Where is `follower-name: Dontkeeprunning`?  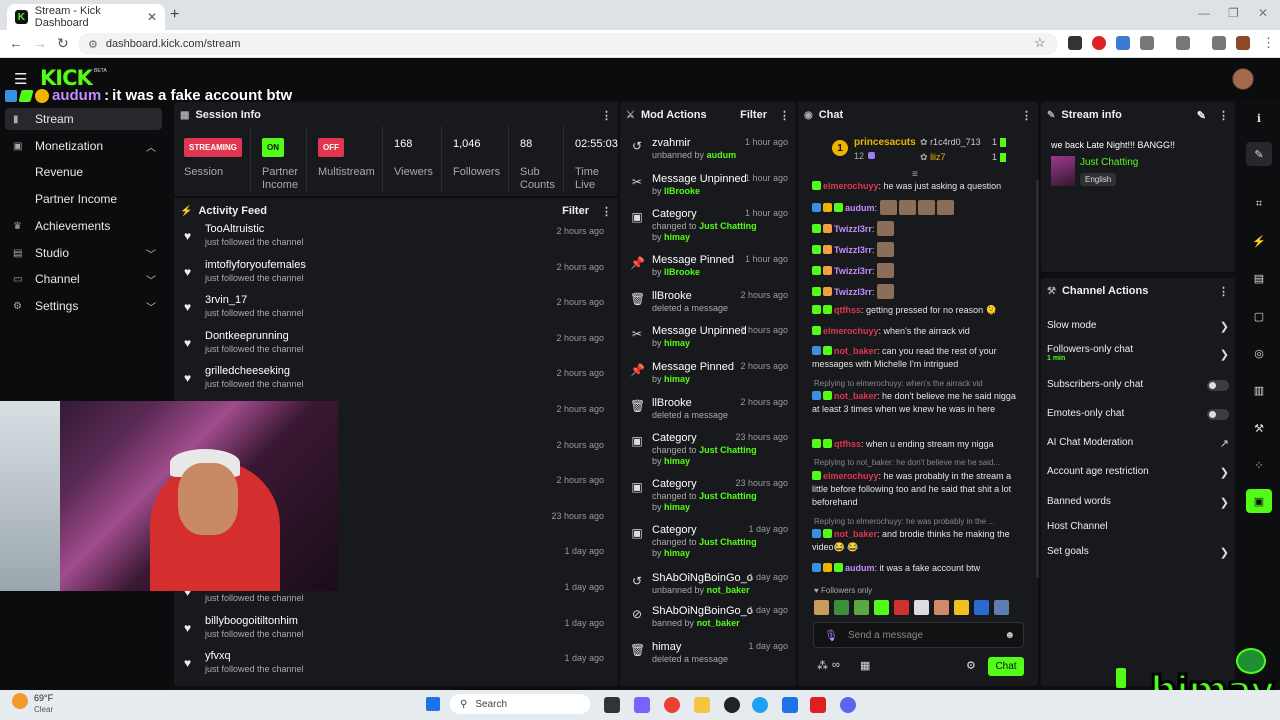
follower-name: Dontkeeprunning is located at coordinates (247, 336).